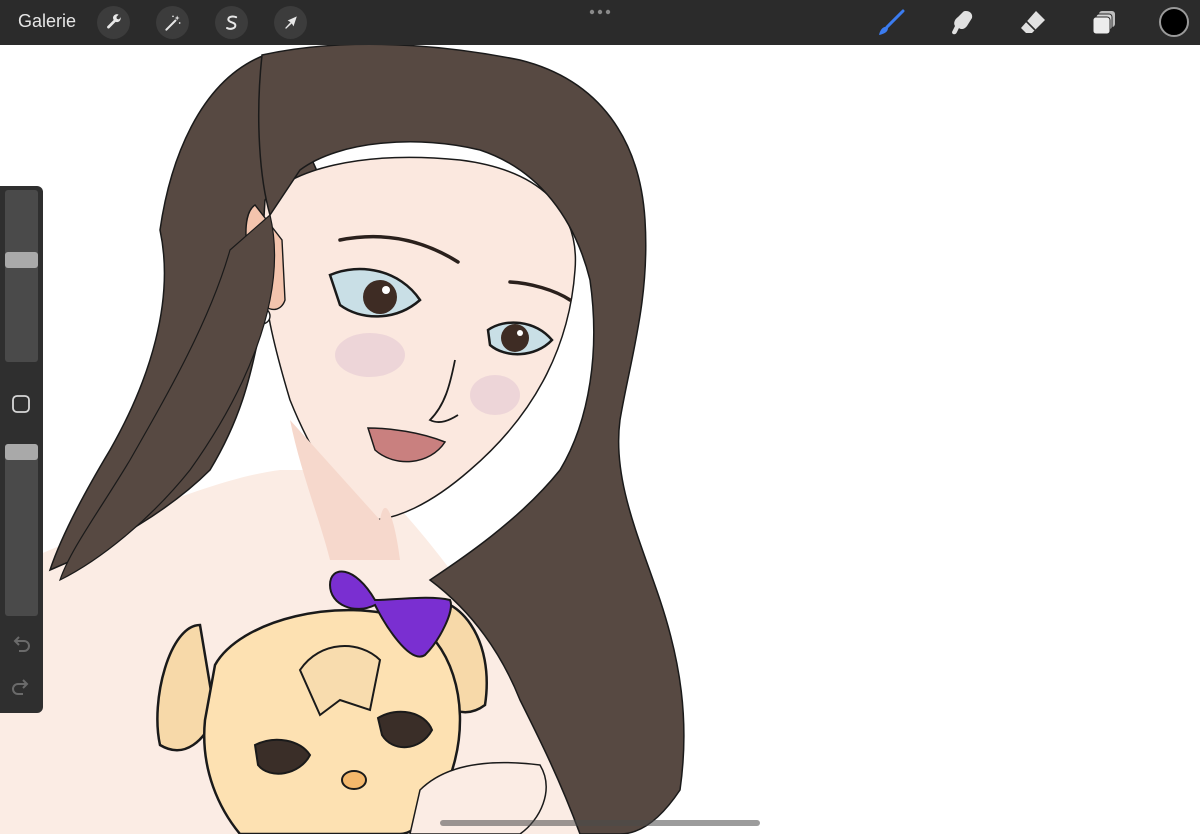  I want to click on arrow-cursor-icon, so click(290, 22).